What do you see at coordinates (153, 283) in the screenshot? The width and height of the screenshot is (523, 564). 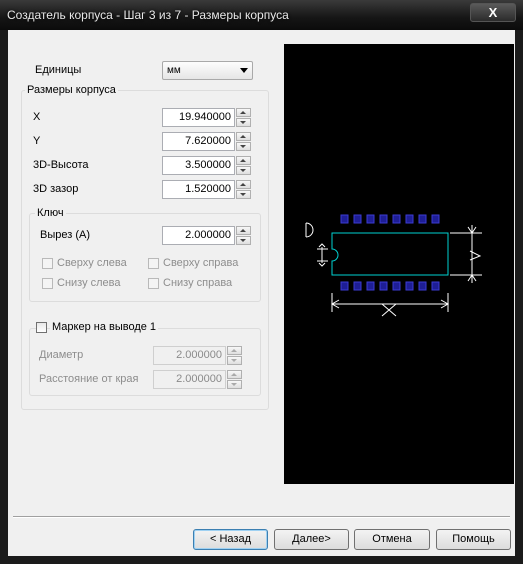 I see `bottom-right-checkbox` at bounding box center [153, 283].